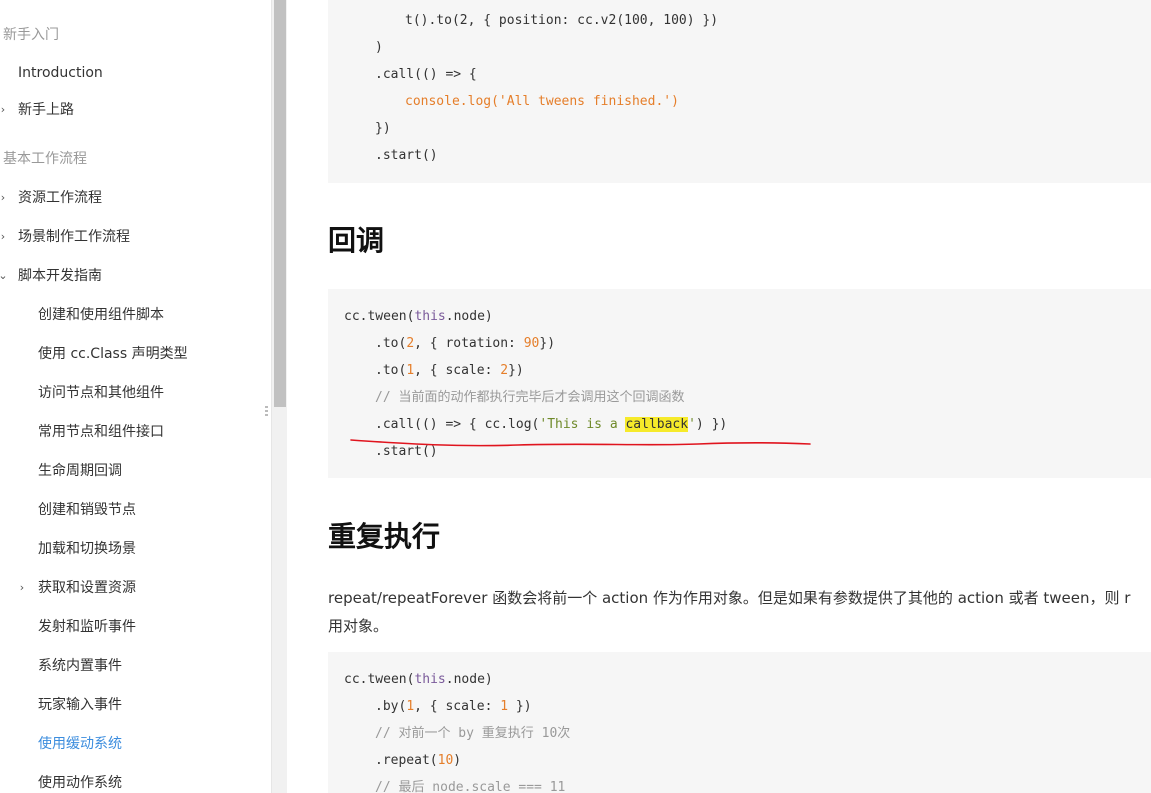 This screenshot has width=1151, height=793. Describe the element at coordinates (113, 354) in the screenshot. I see `sidebar-item-cc-class: 使用 cc.Class 声明类型` at that location.